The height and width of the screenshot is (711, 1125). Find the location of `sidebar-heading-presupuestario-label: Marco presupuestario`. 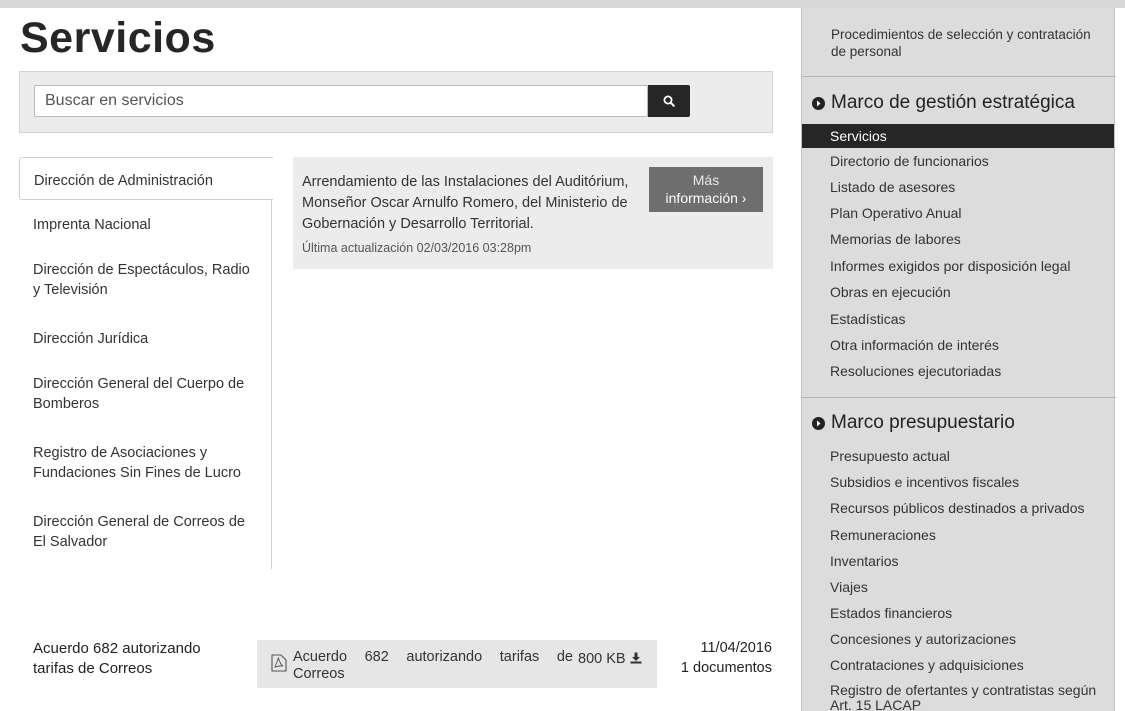

sidebar-heading-presupuestario-label: Marco presupuestario is located at coordinates (923, 422).